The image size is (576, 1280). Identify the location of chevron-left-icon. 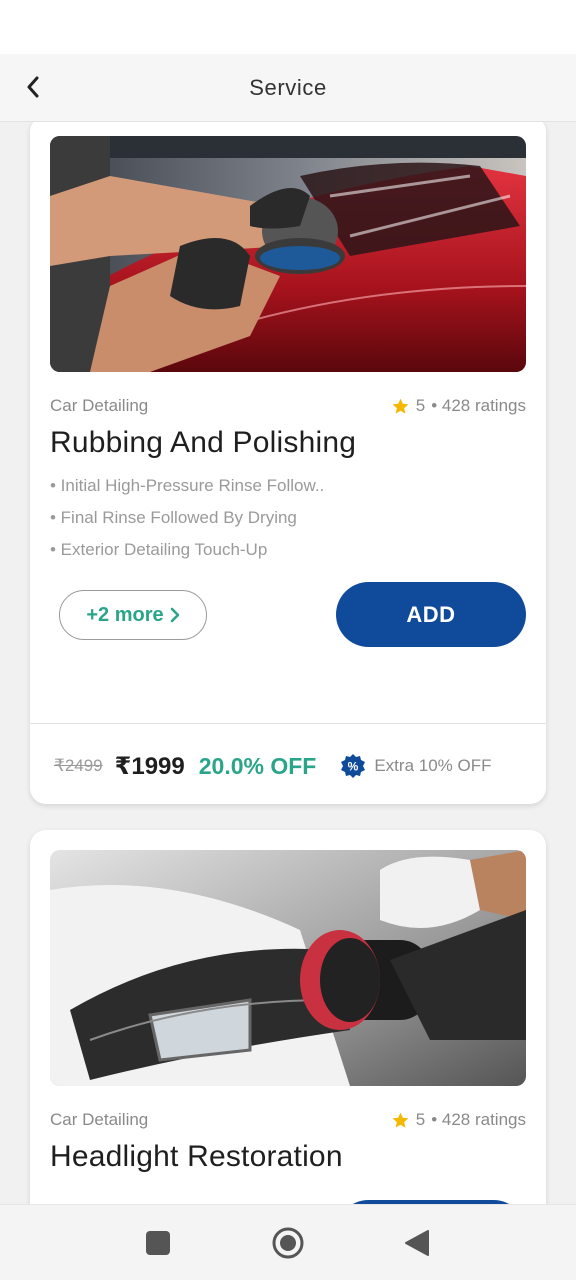
(33, 87).